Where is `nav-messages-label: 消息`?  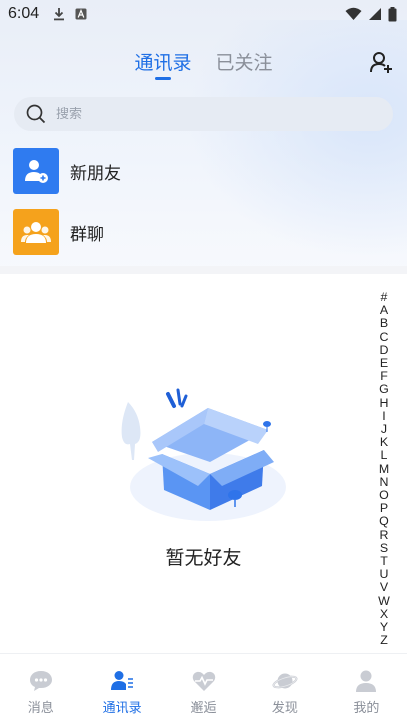 nav-messages-label: 消息 is located at coordinates (40, 708).